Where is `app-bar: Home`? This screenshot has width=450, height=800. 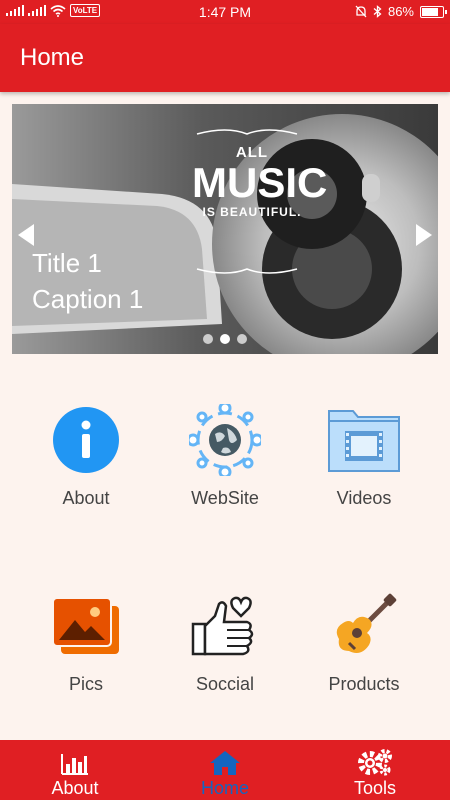 app-bar: Home is located at coordinates (225, 58).